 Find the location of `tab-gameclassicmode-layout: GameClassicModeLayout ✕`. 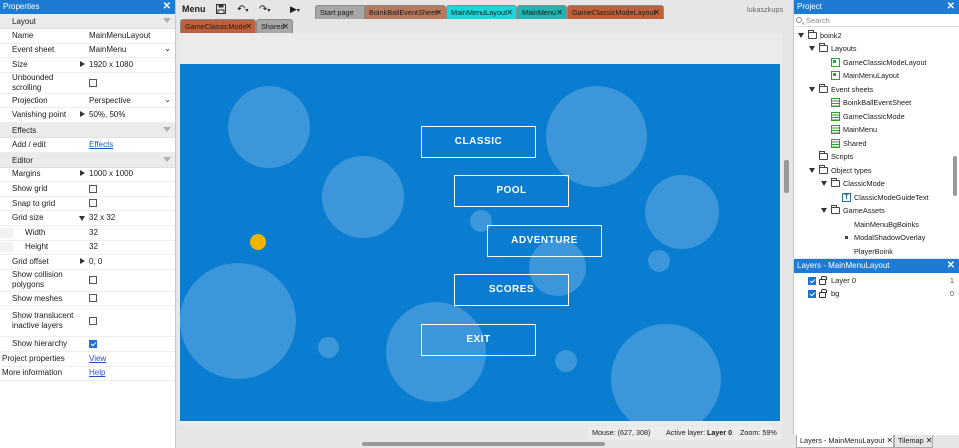

tab-gameclassicmode-layout: GameClassicModeLayout ✕ is located at coordinates (615, 12).